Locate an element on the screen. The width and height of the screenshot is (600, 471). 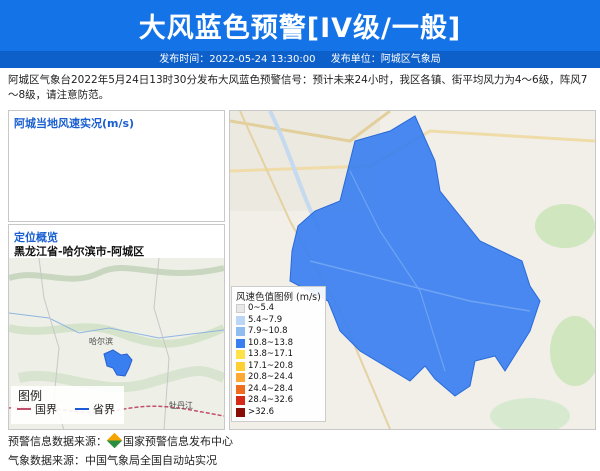
publish-meta: 发布时间：2022-05-24 13:30:00 发布单位：阿城区气象局 is located at coordinates (300, 59).